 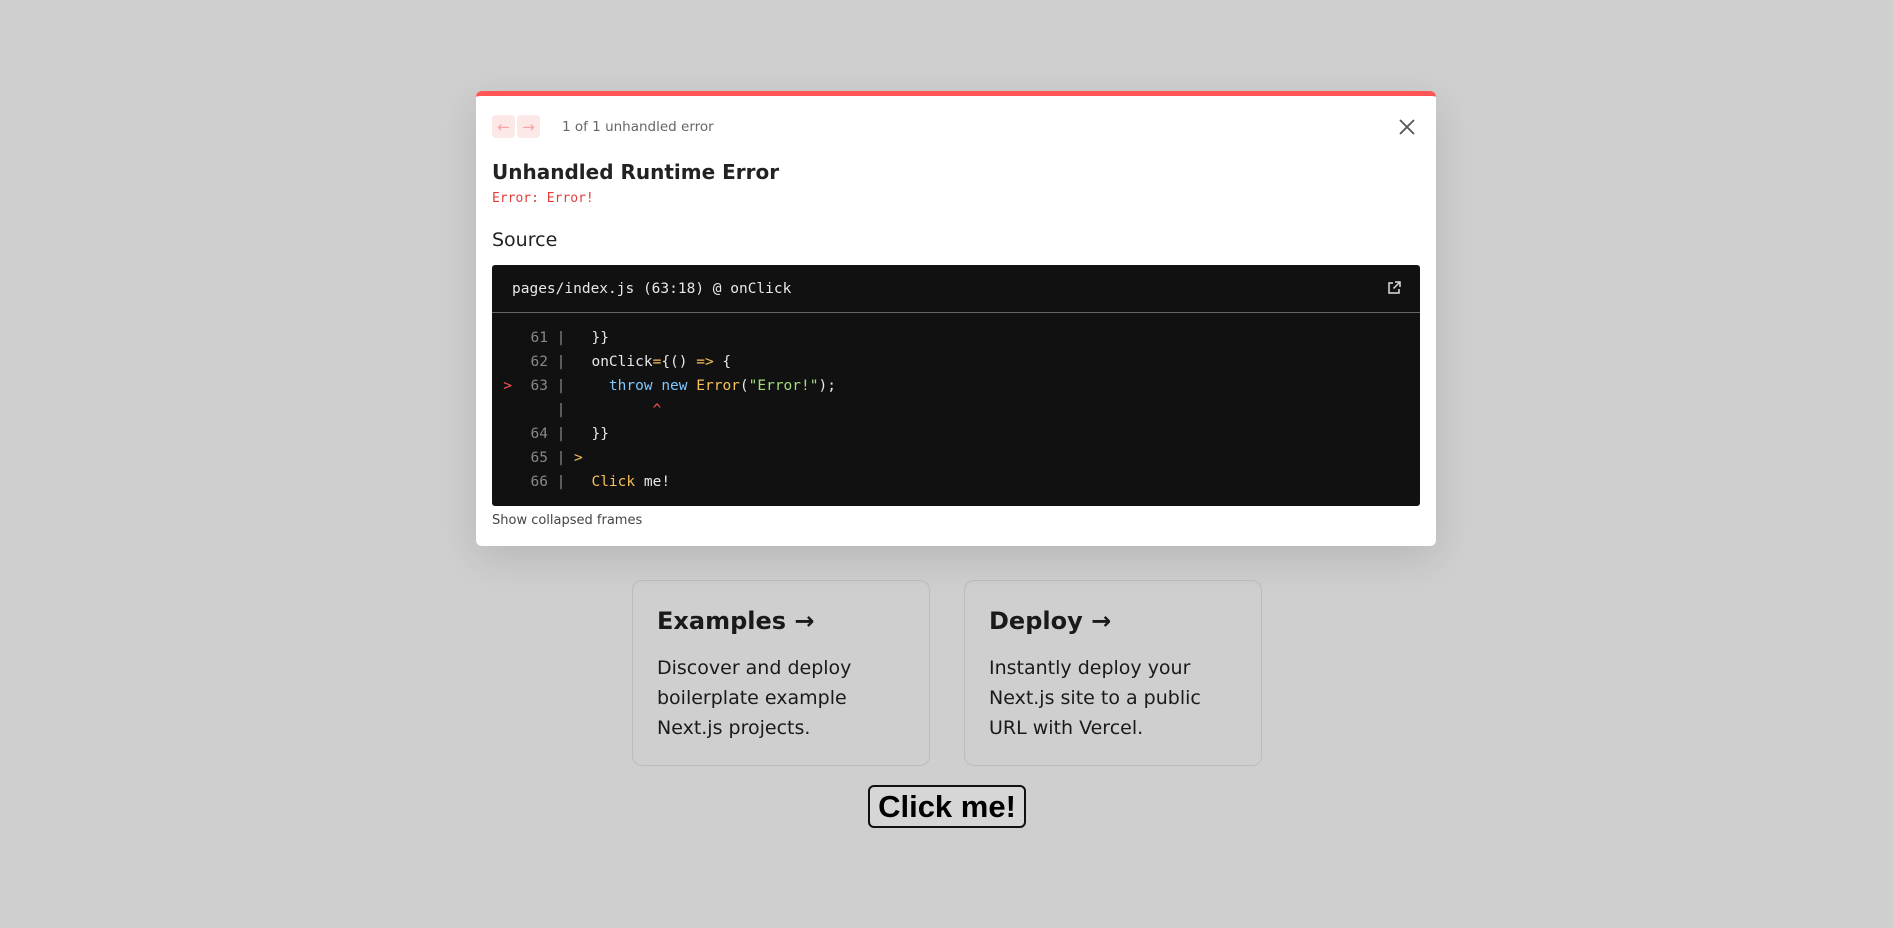 I want to click on deploy-card-title: Deploy →, so click(x=1050, y=621).